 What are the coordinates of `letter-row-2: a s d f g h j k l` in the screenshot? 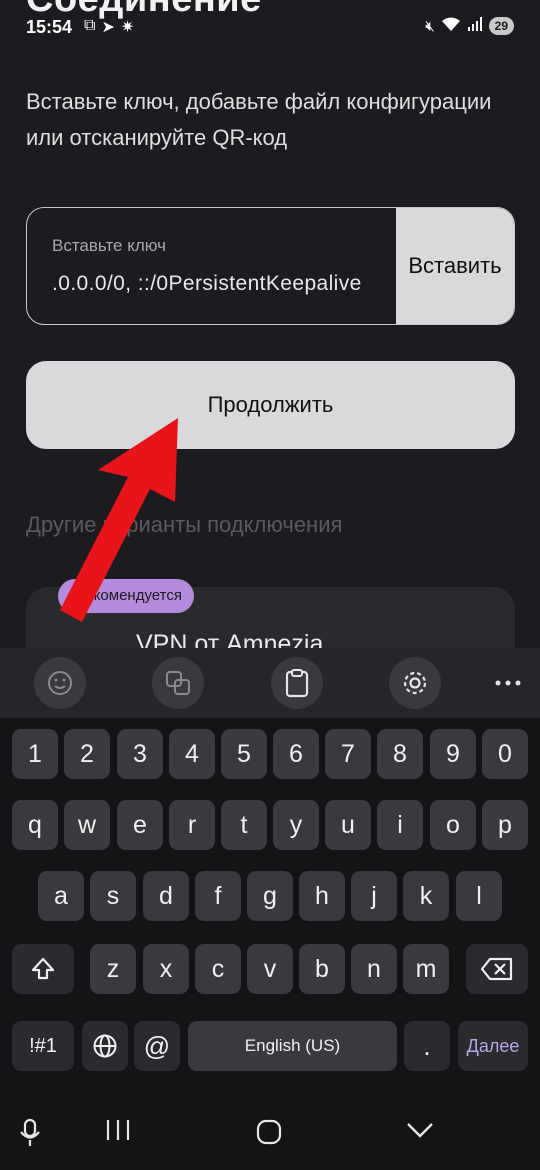 It's located at (270, 896).